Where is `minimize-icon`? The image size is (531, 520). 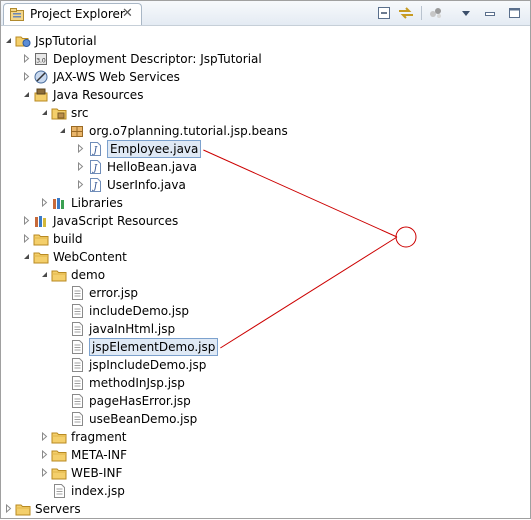
minimize-icon is located at coordinates (490, 13).